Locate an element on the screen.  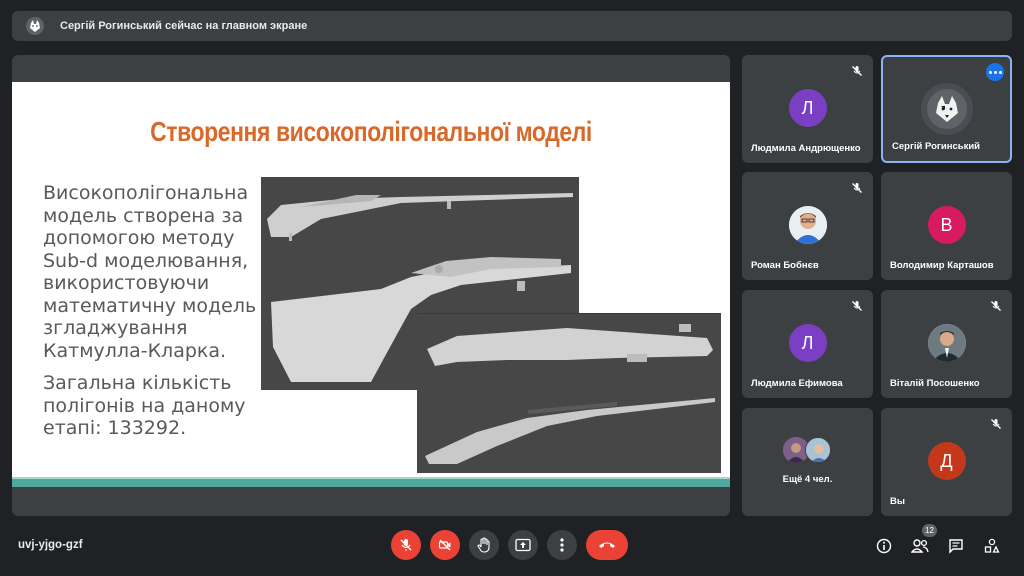
slide-title: Створення високополігональної моделі is located at coordinates (371, 131).